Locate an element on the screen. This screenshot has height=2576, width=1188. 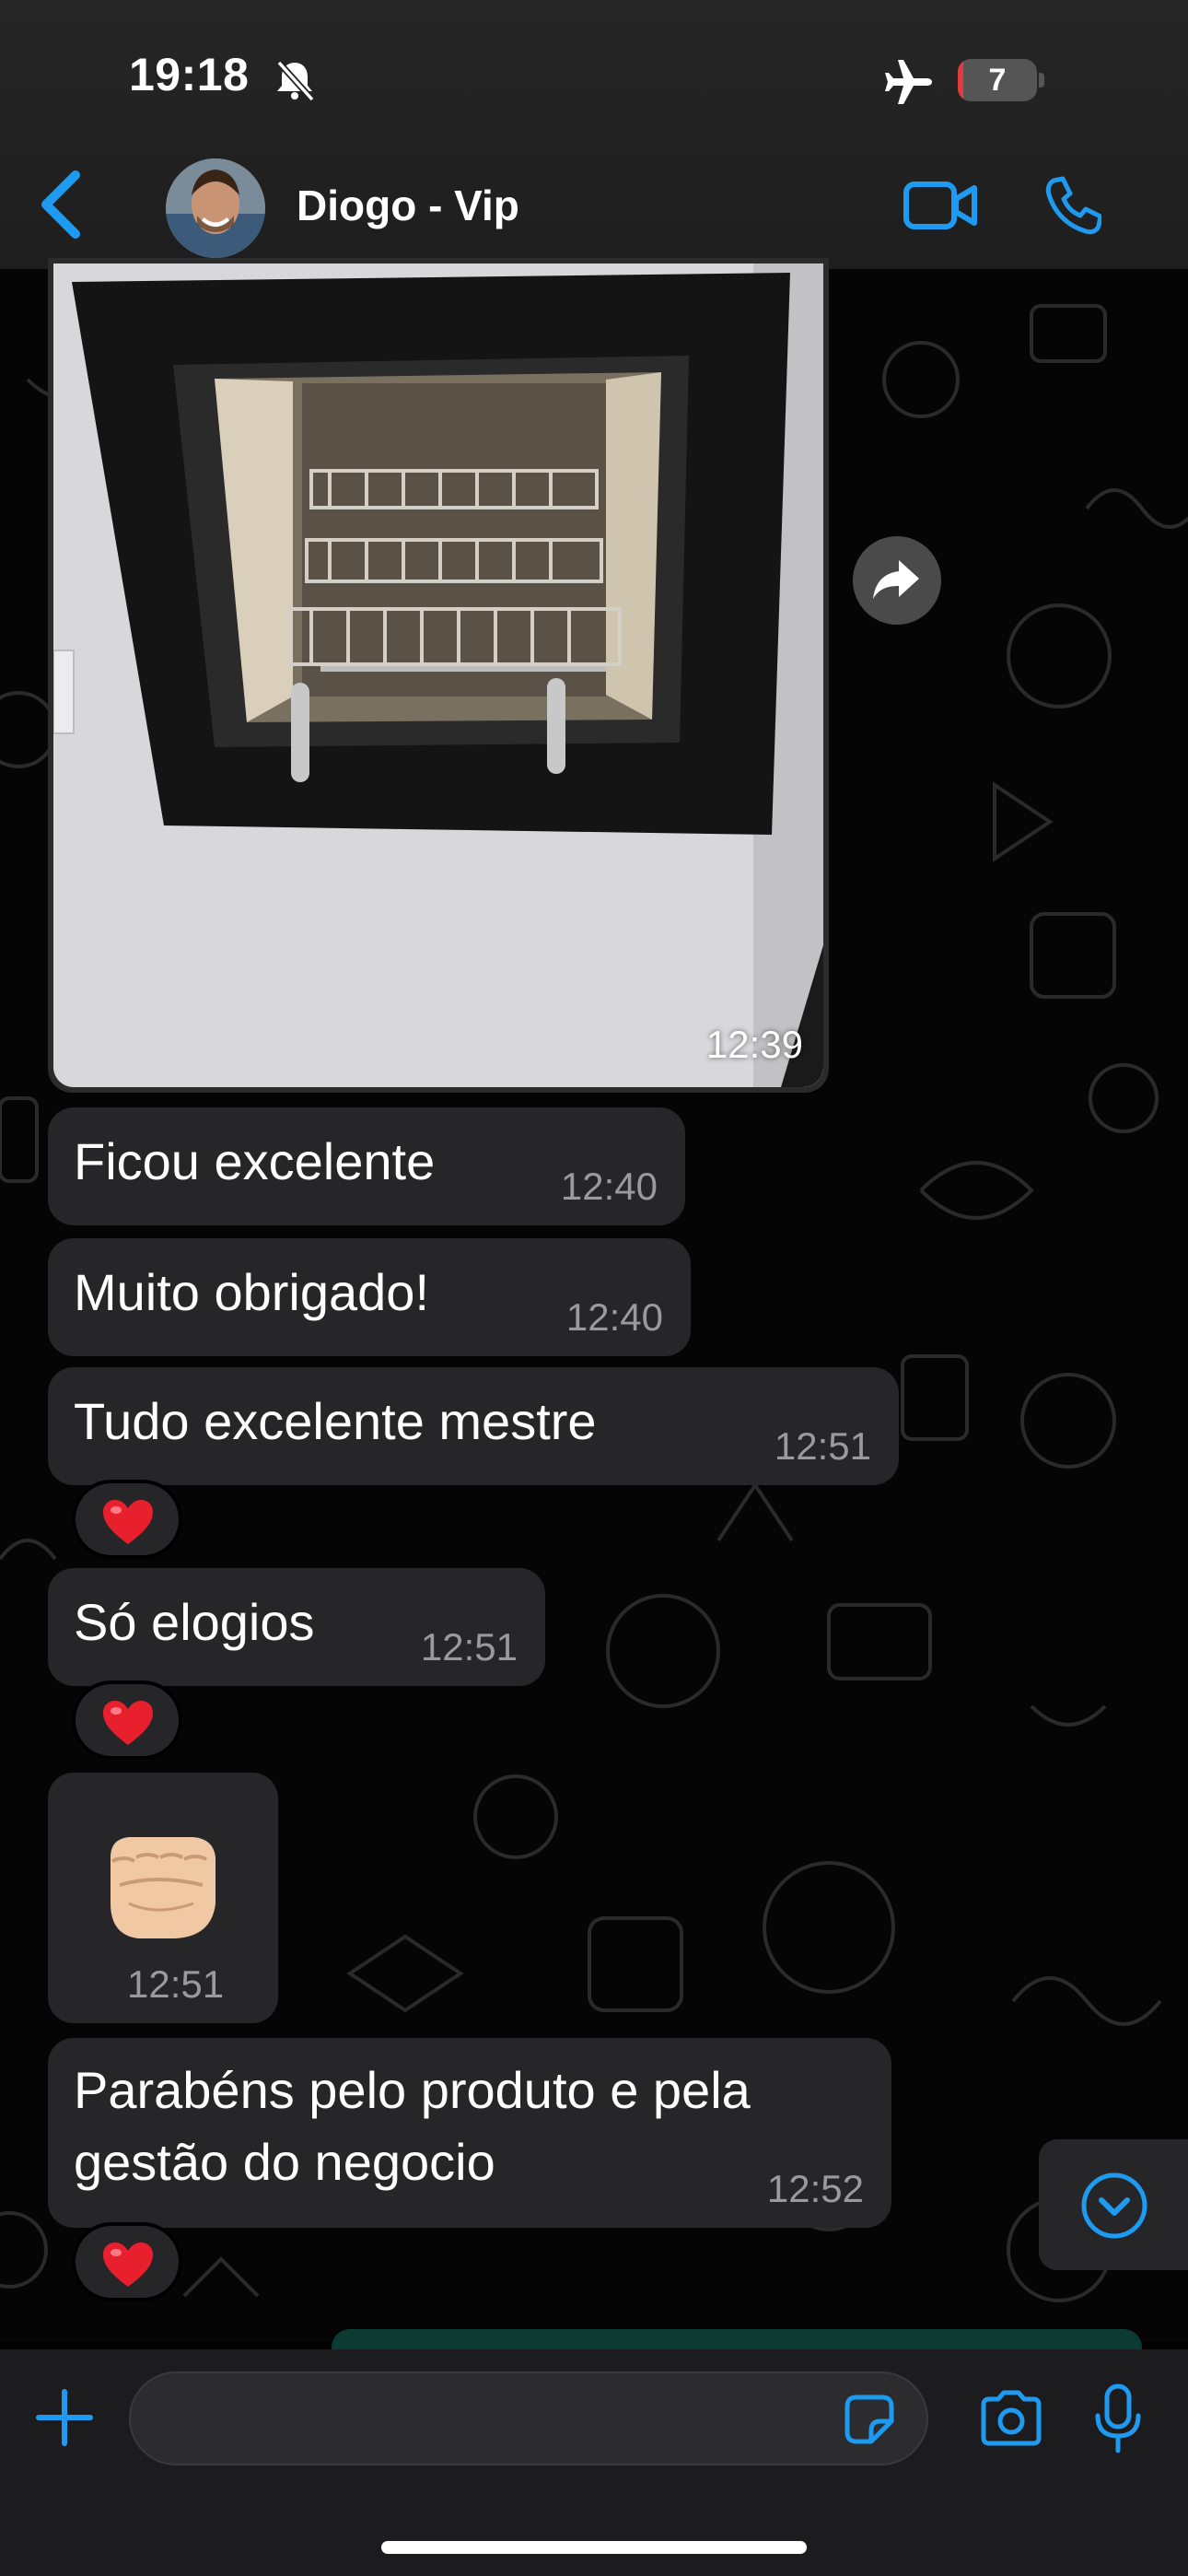
microphone-icon is located at coordinates (1118, 2419).